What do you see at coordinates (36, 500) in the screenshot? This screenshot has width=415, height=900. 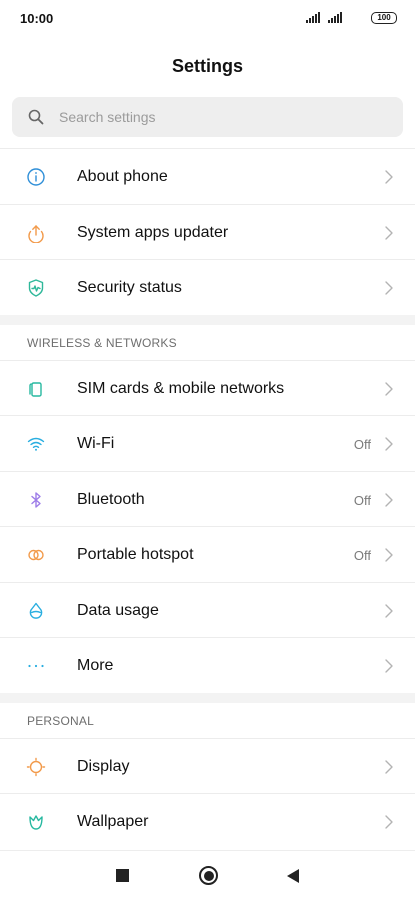 I see `bluetooth-icon` at bounding box center [36, 500].